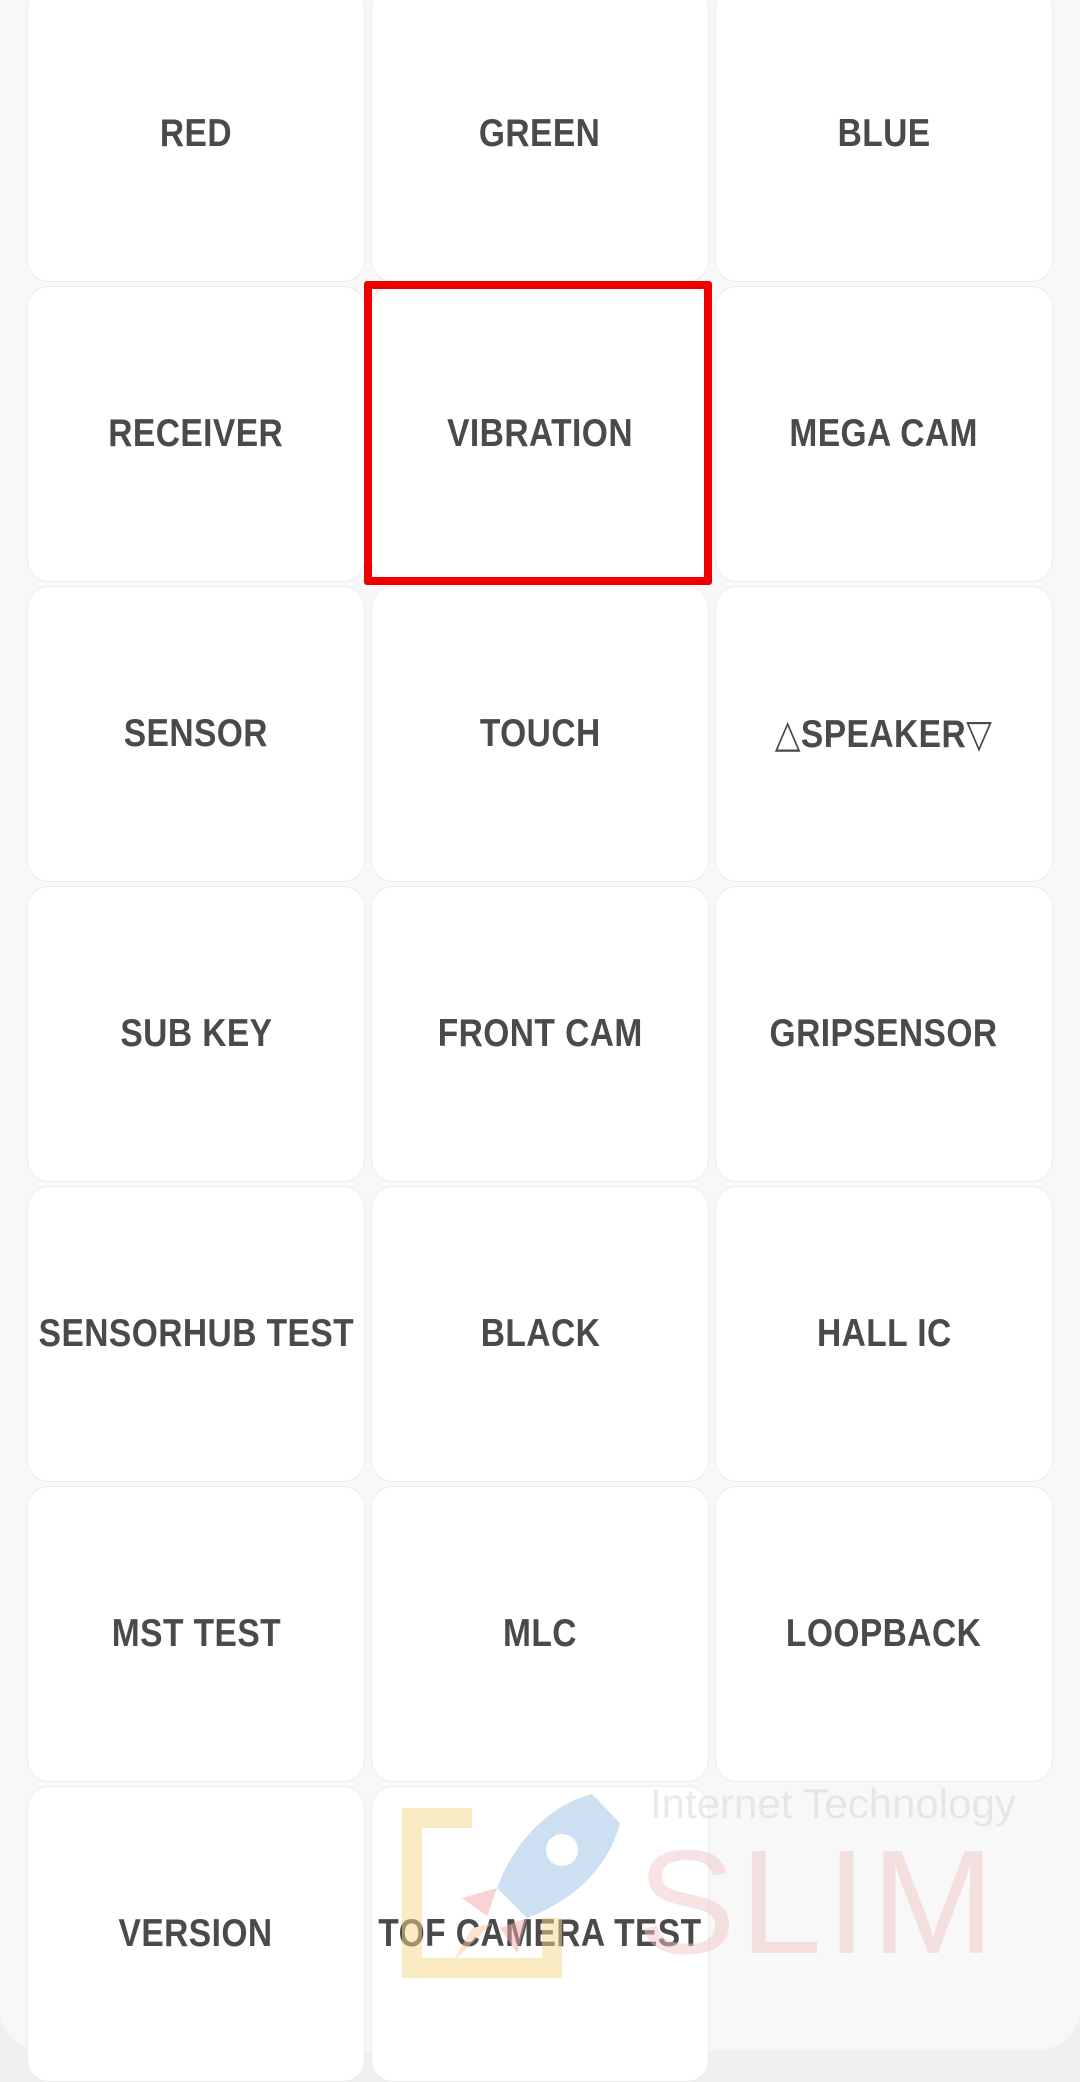  I want to click on sensorhub-test-label: SENSORHUB TEST, so click(196, 1333).